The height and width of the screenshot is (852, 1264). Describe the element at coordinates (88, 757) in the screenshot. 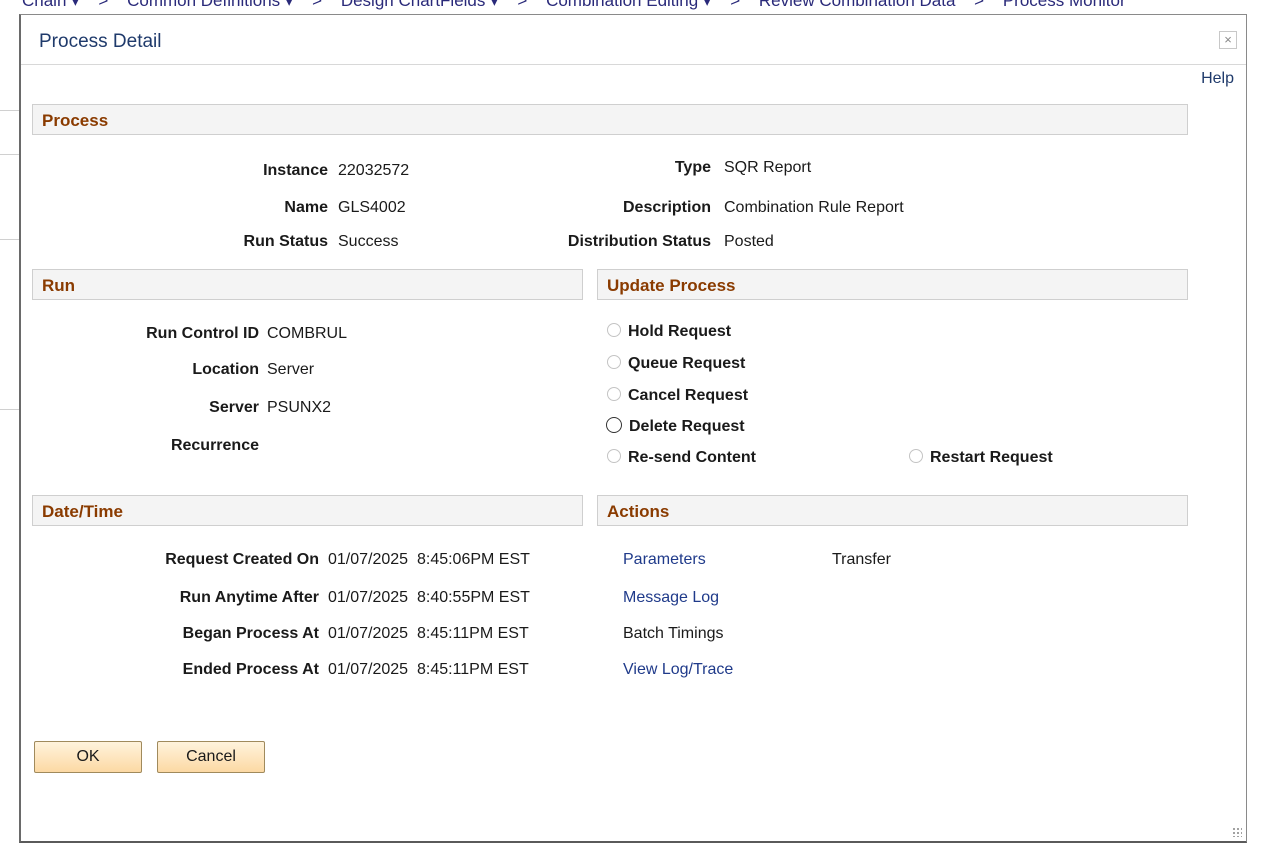

I see `ok-button: OK` at that location.